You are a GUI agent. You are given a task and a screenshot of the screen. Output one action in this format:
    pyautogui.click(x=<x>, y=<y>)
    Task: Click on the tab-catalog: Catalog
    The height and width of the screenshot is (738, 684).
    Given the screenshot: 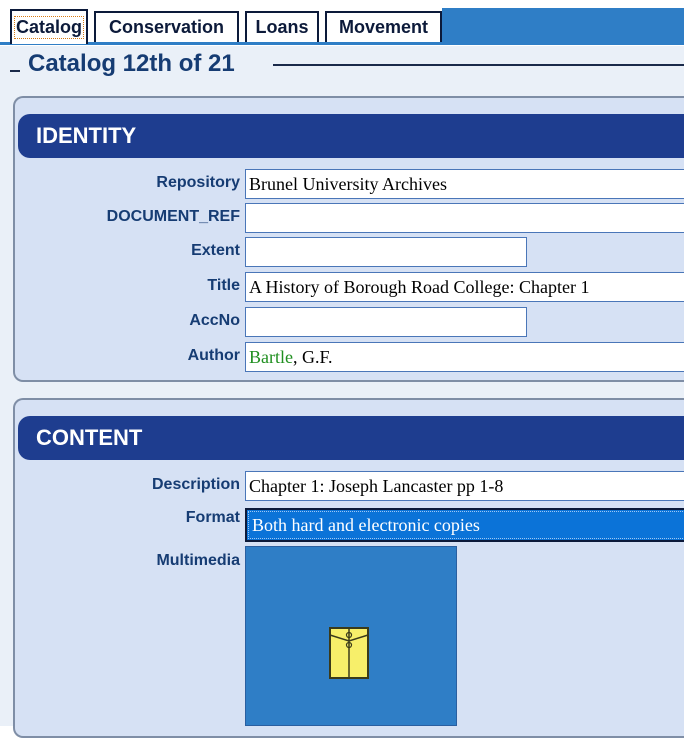 What is the action you would take?
    pyautogui.click(x=49, y=26)
    